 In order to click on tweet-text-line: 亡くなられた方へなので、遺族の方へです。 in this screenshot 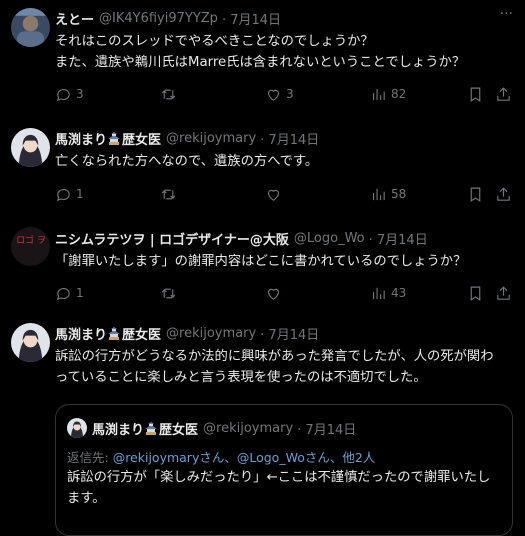, I will do `click(187, 161)`.